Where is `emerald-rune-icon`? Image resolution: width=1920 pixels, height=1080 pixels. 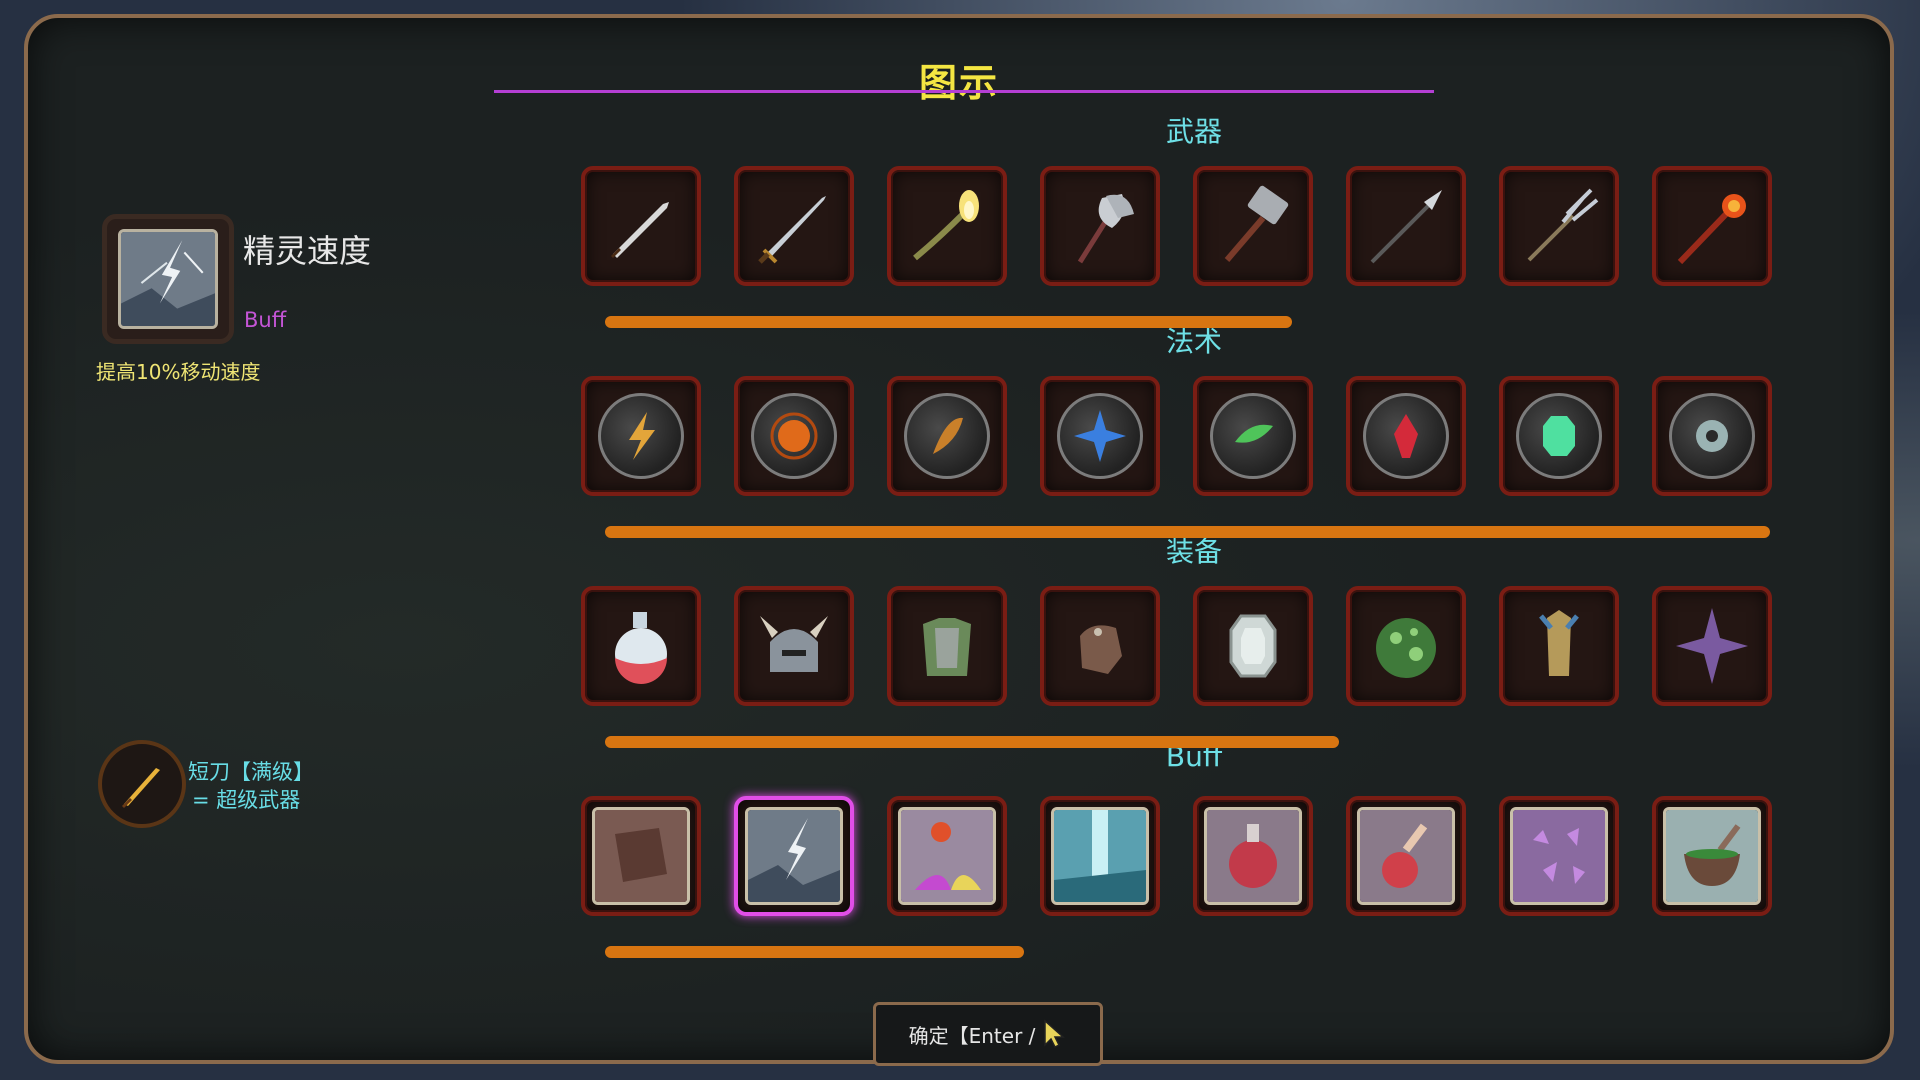
emerald-rune-icon is located at coordinates (1559, 436).